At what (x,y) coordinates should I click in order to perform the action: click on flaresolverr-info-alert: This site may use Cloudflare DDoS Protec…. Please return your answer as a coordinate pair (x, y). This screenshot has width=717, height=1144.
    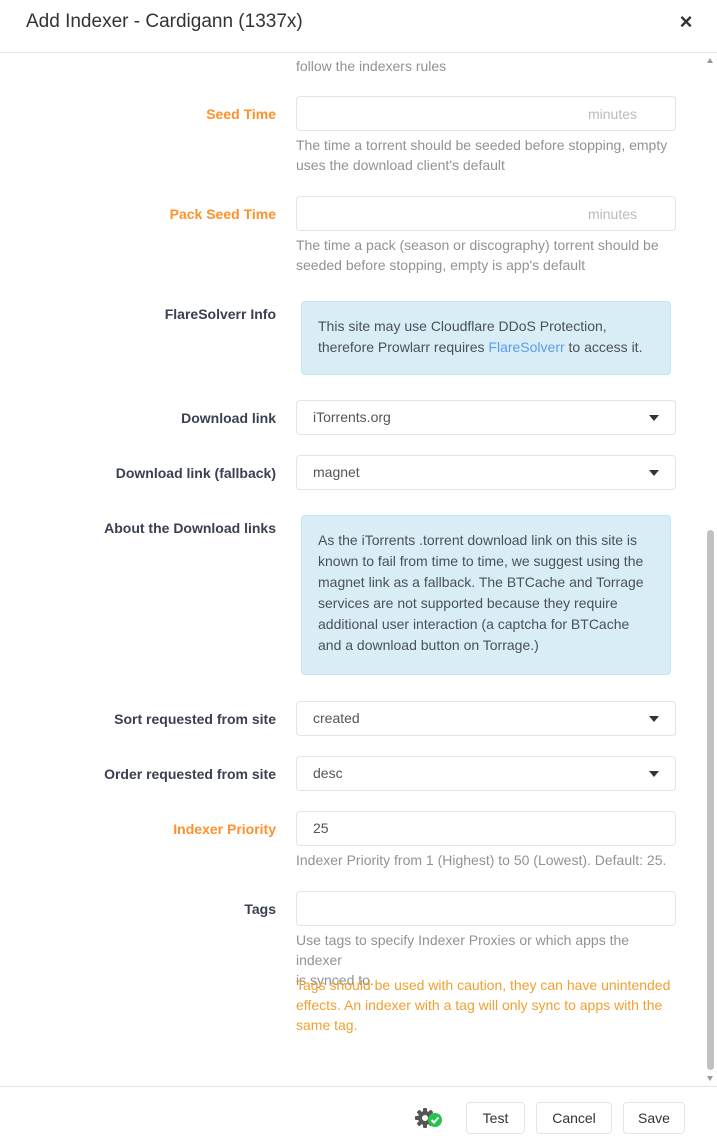
    Looking at the image, I should click on (486, 338).